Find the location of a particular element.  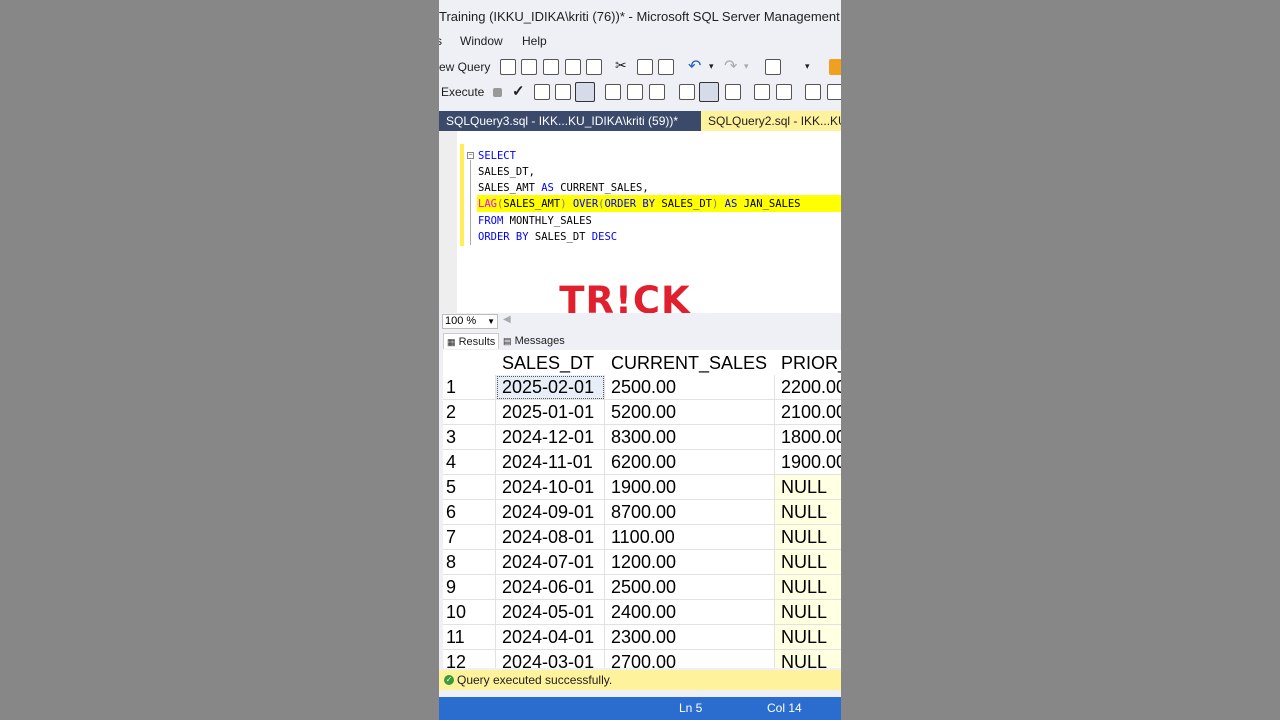

properties-icon is located at coordinates (835, 67).